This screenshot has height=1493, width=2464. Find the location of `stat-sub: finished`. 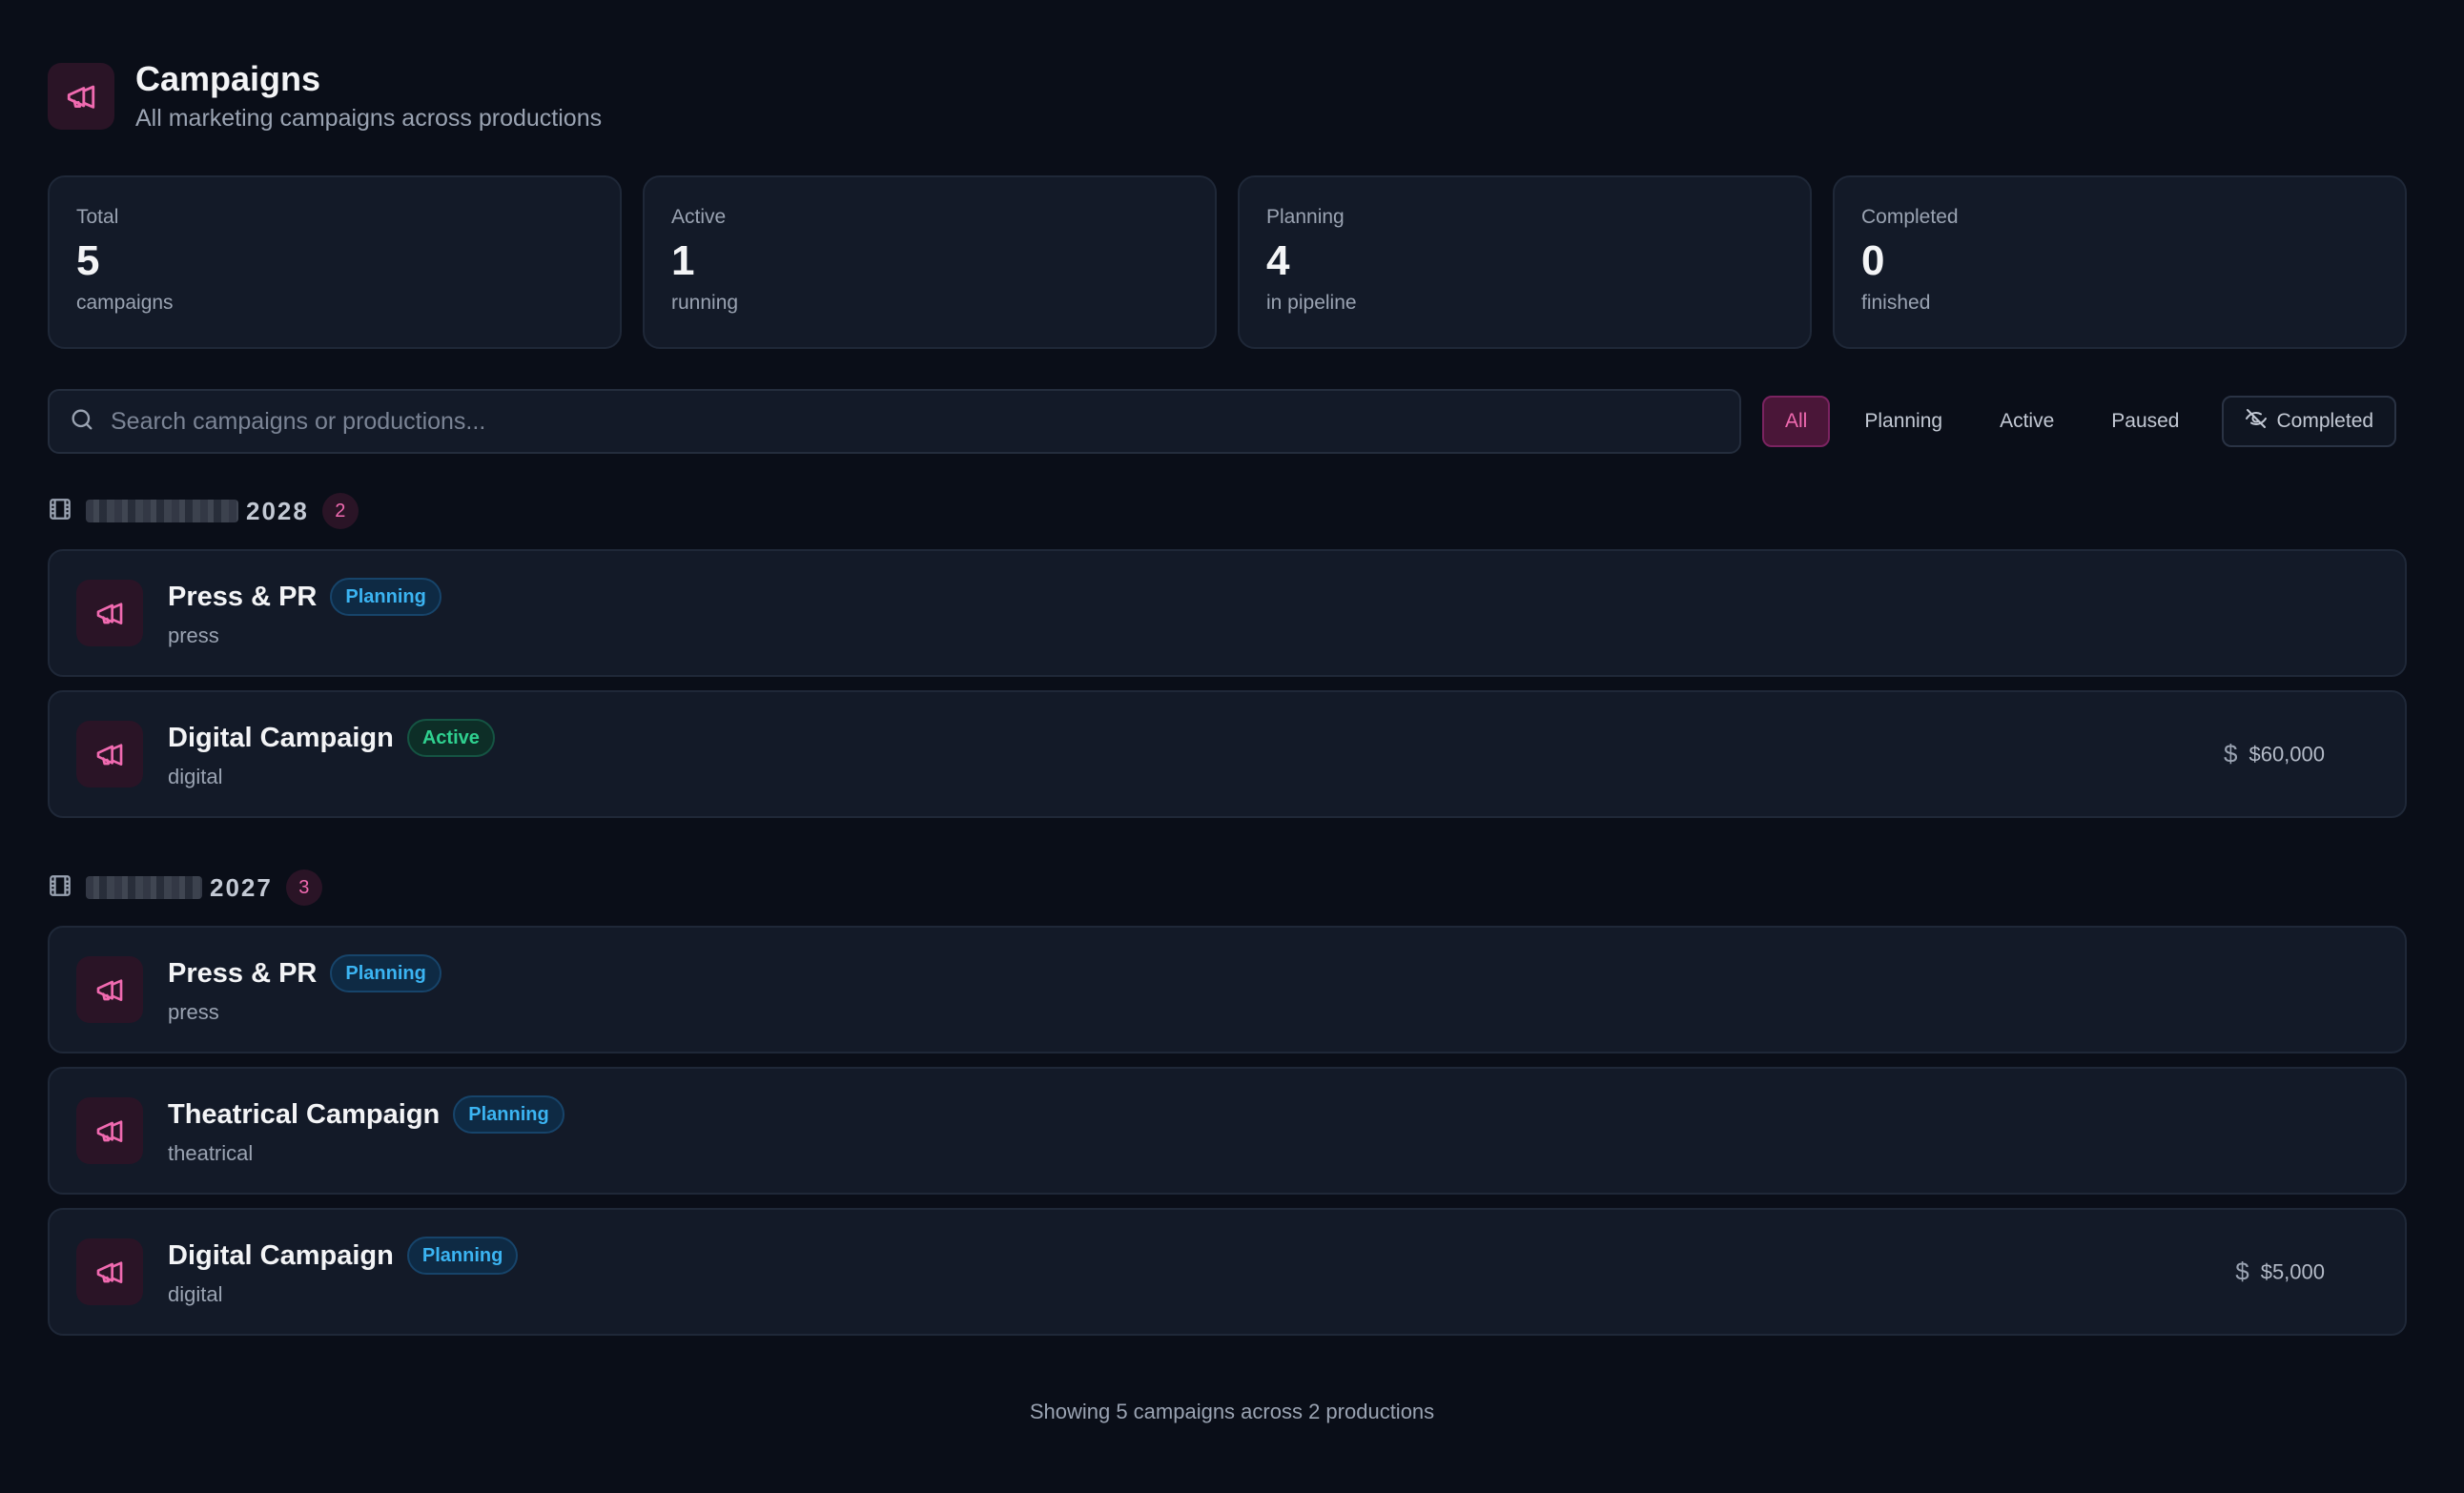

stat-sub: finished is located at coordinates (1896, 303).